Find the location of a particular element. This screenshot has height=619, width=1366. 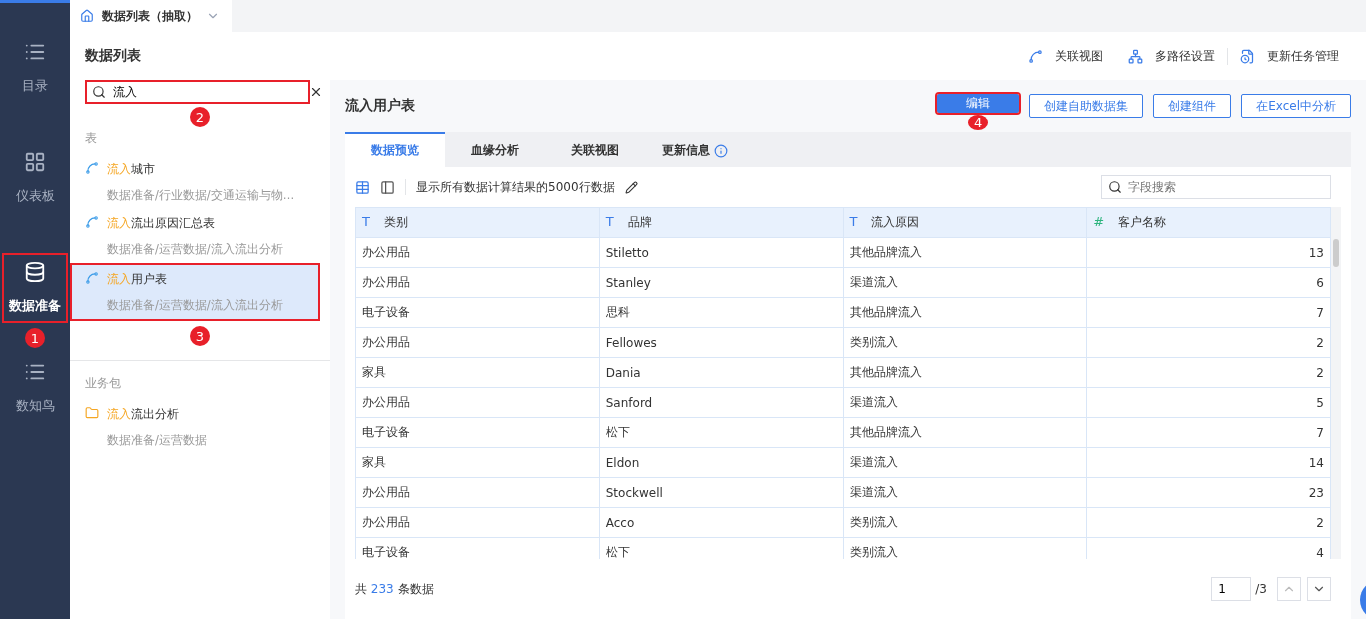

tab: 关联视图 is located at coordinates (595, 149).